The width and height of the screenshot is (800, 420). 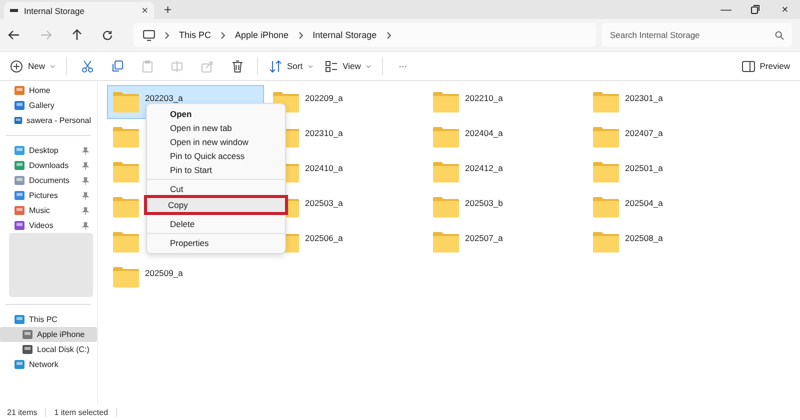 I want to click on folder-item: 202504_a, so click(x=627, y=207).